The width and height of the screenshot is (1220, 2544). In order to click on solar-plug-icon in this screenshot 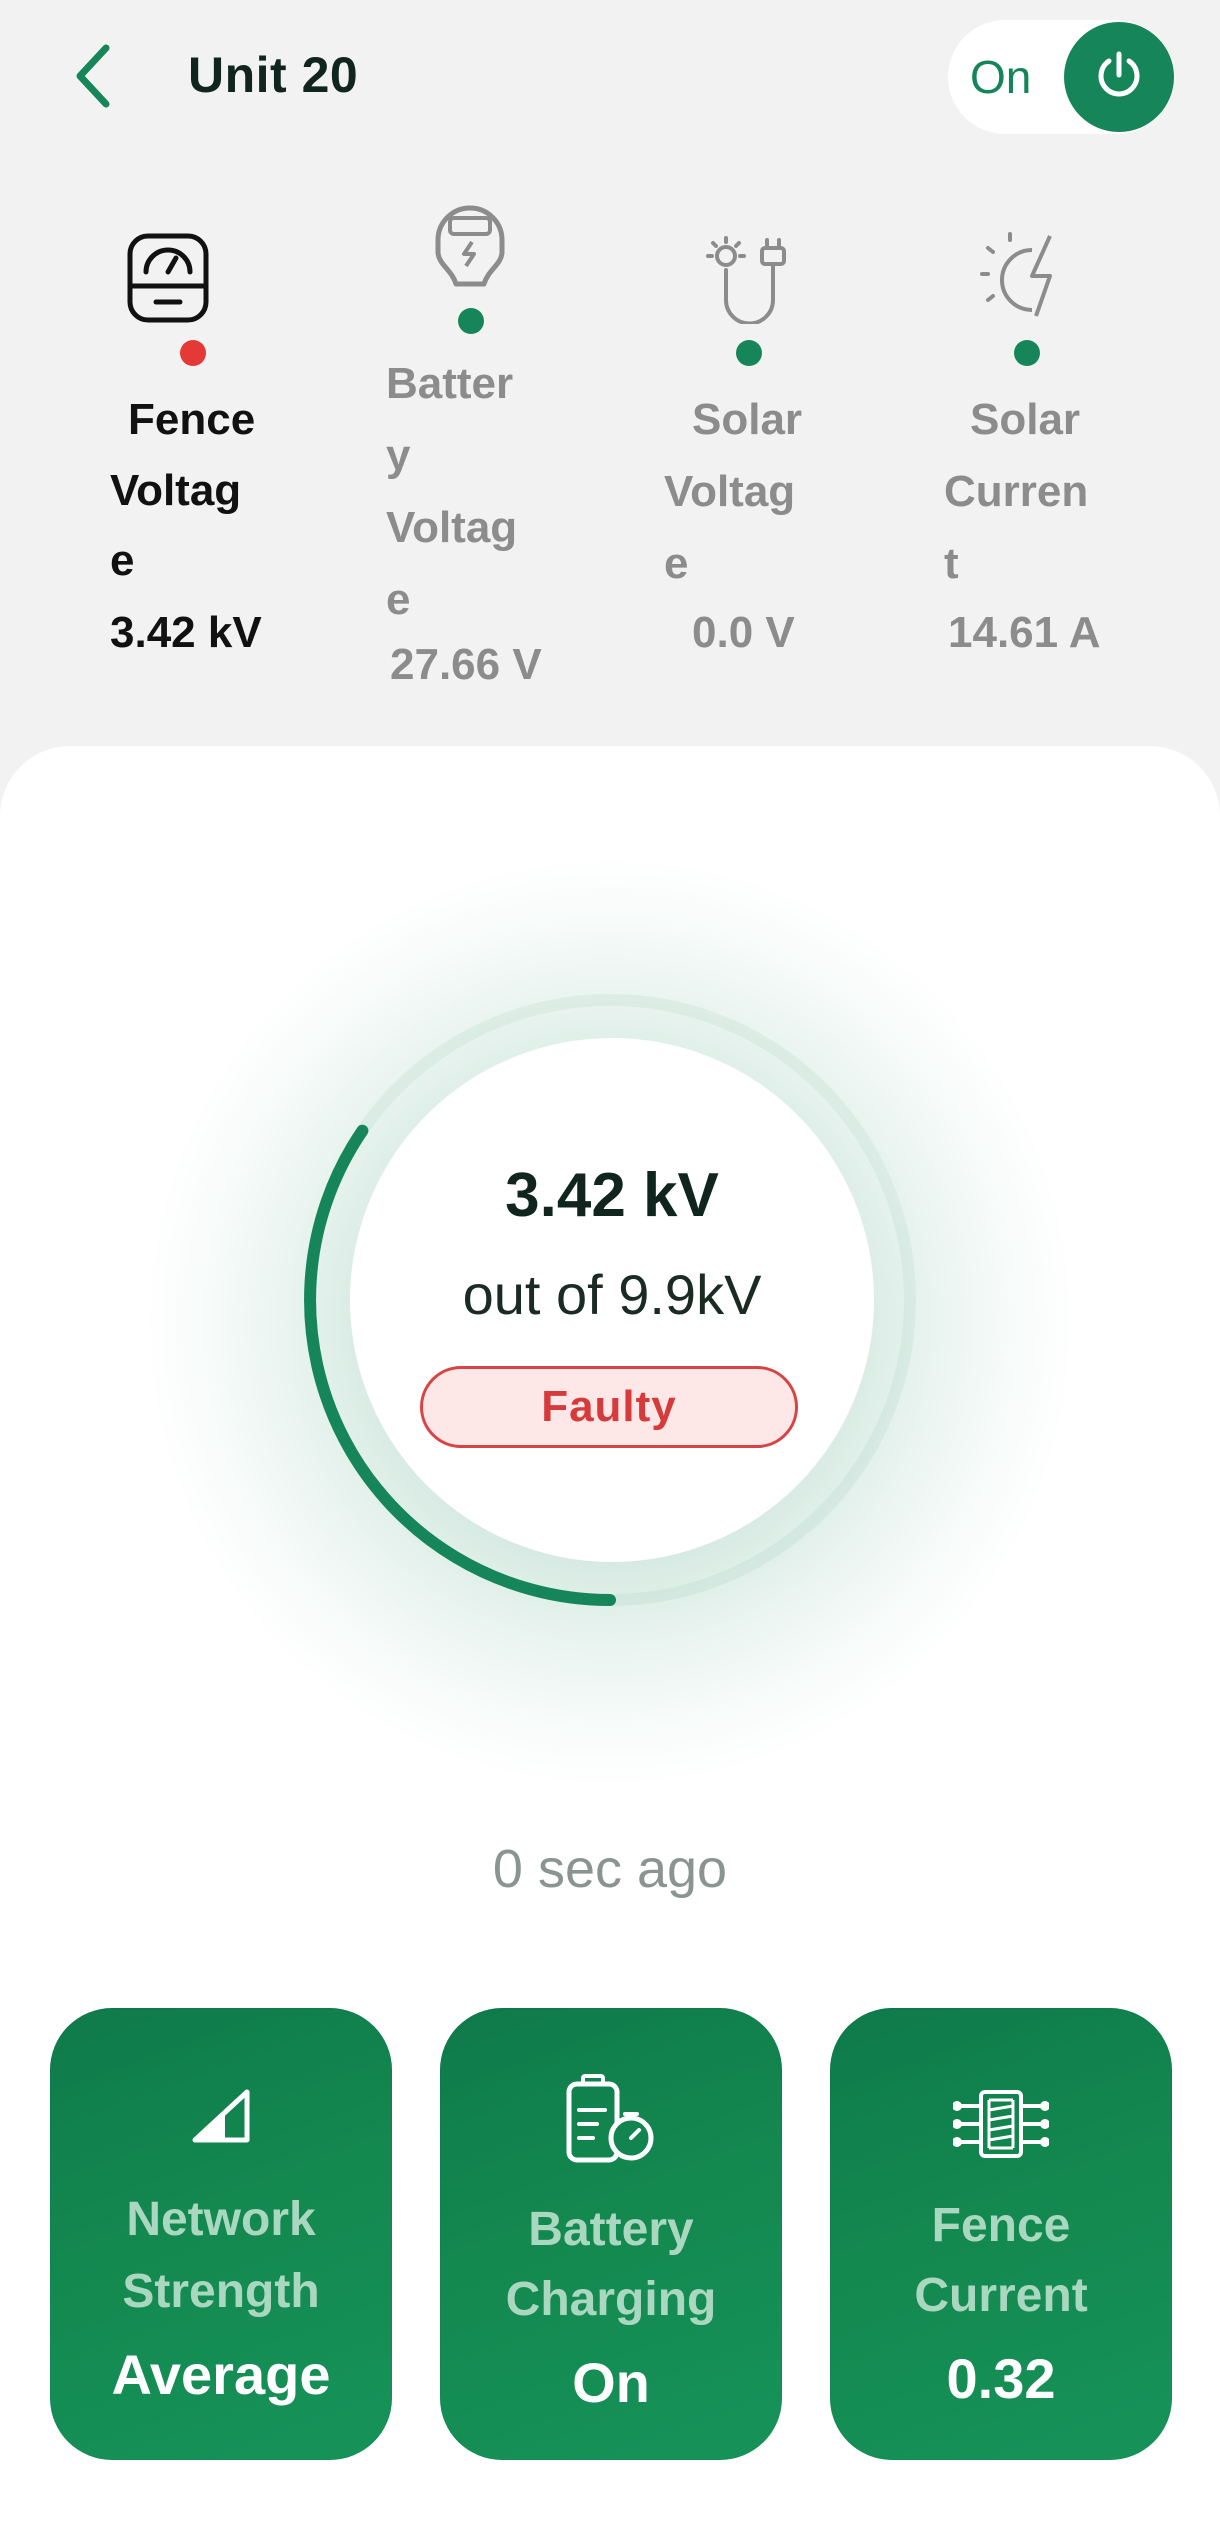, I will do `click(750, 281)`.